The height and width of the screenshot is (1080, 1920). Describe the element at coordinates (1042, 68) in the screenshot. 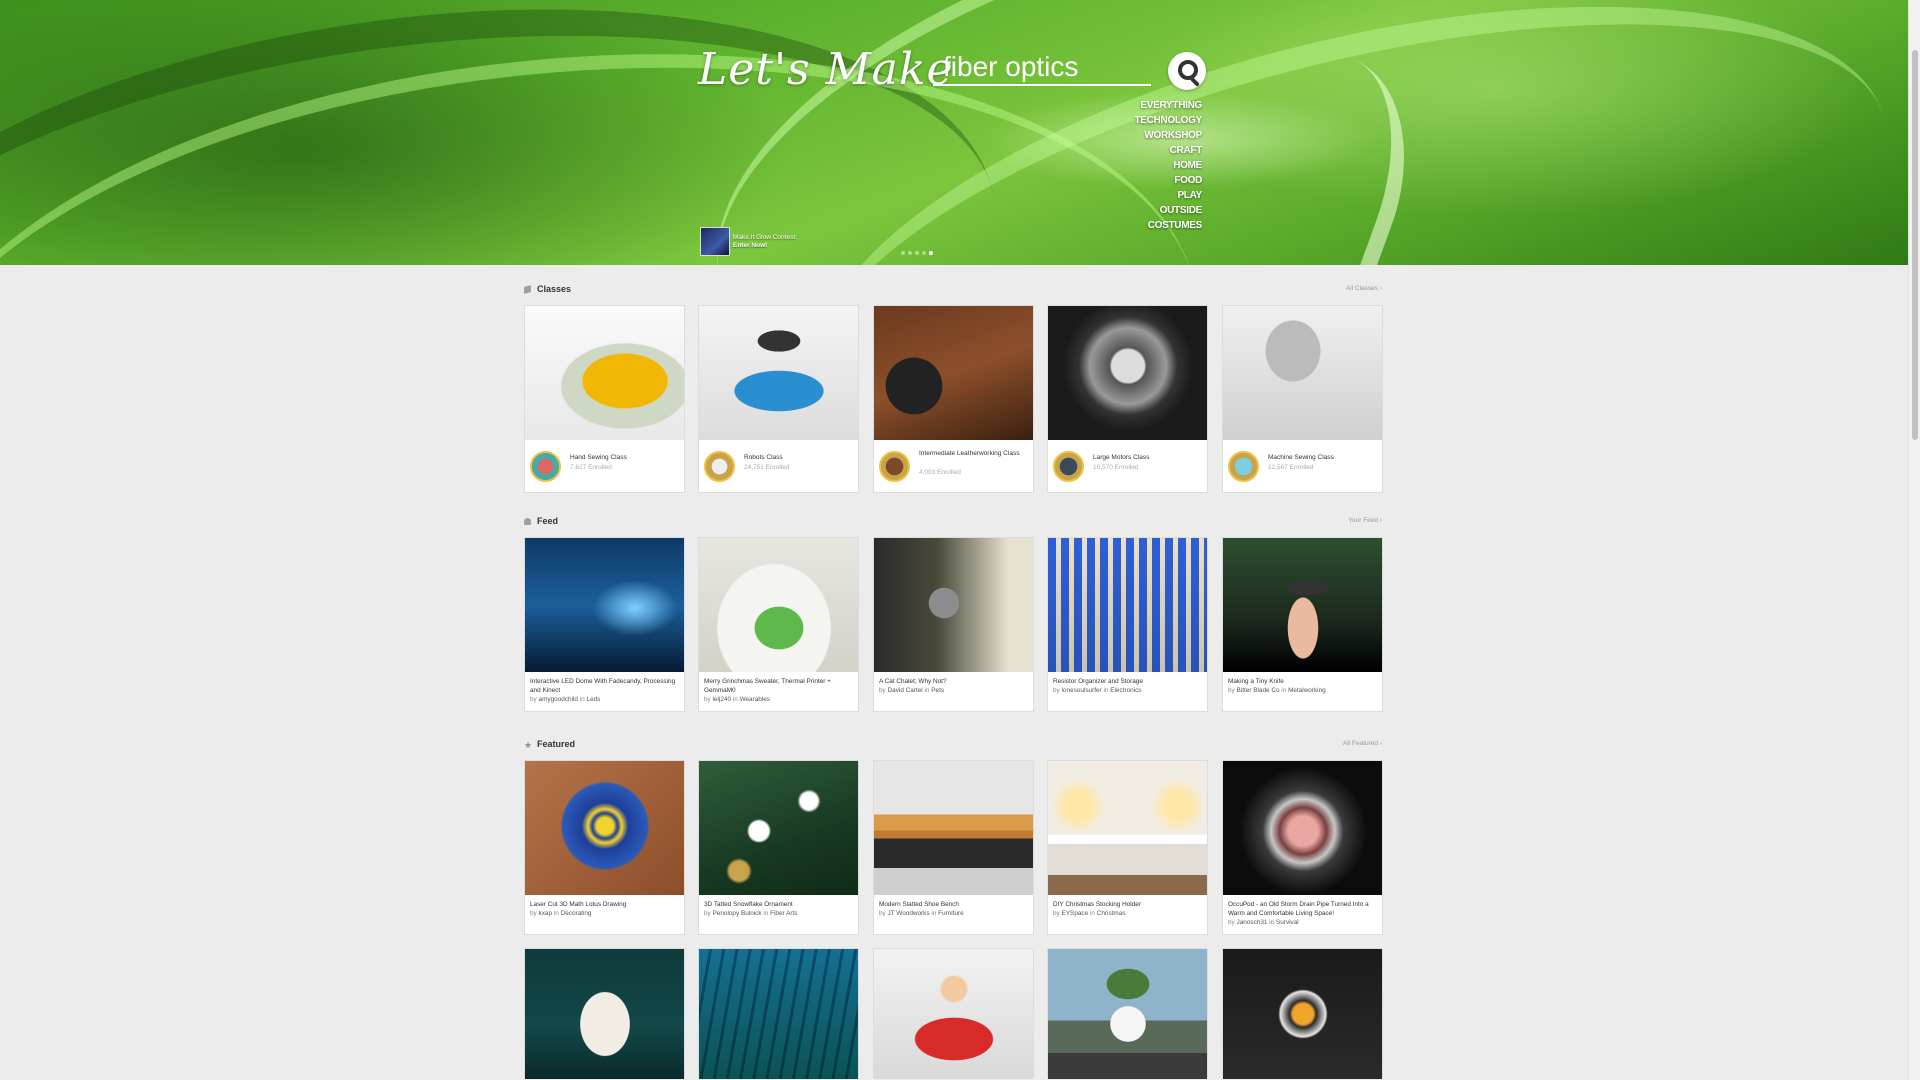

I see `search-input` at that location.